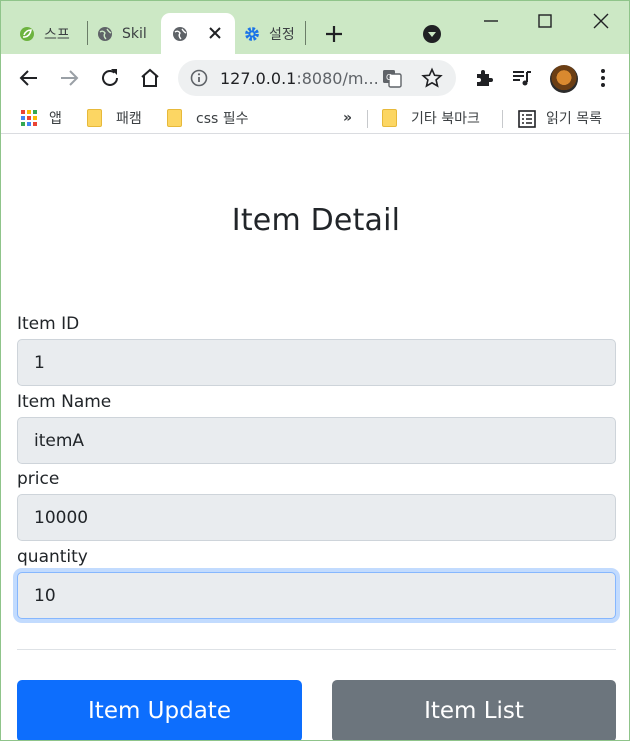  I want to click on tab-title: Skil, so click(134, 33).